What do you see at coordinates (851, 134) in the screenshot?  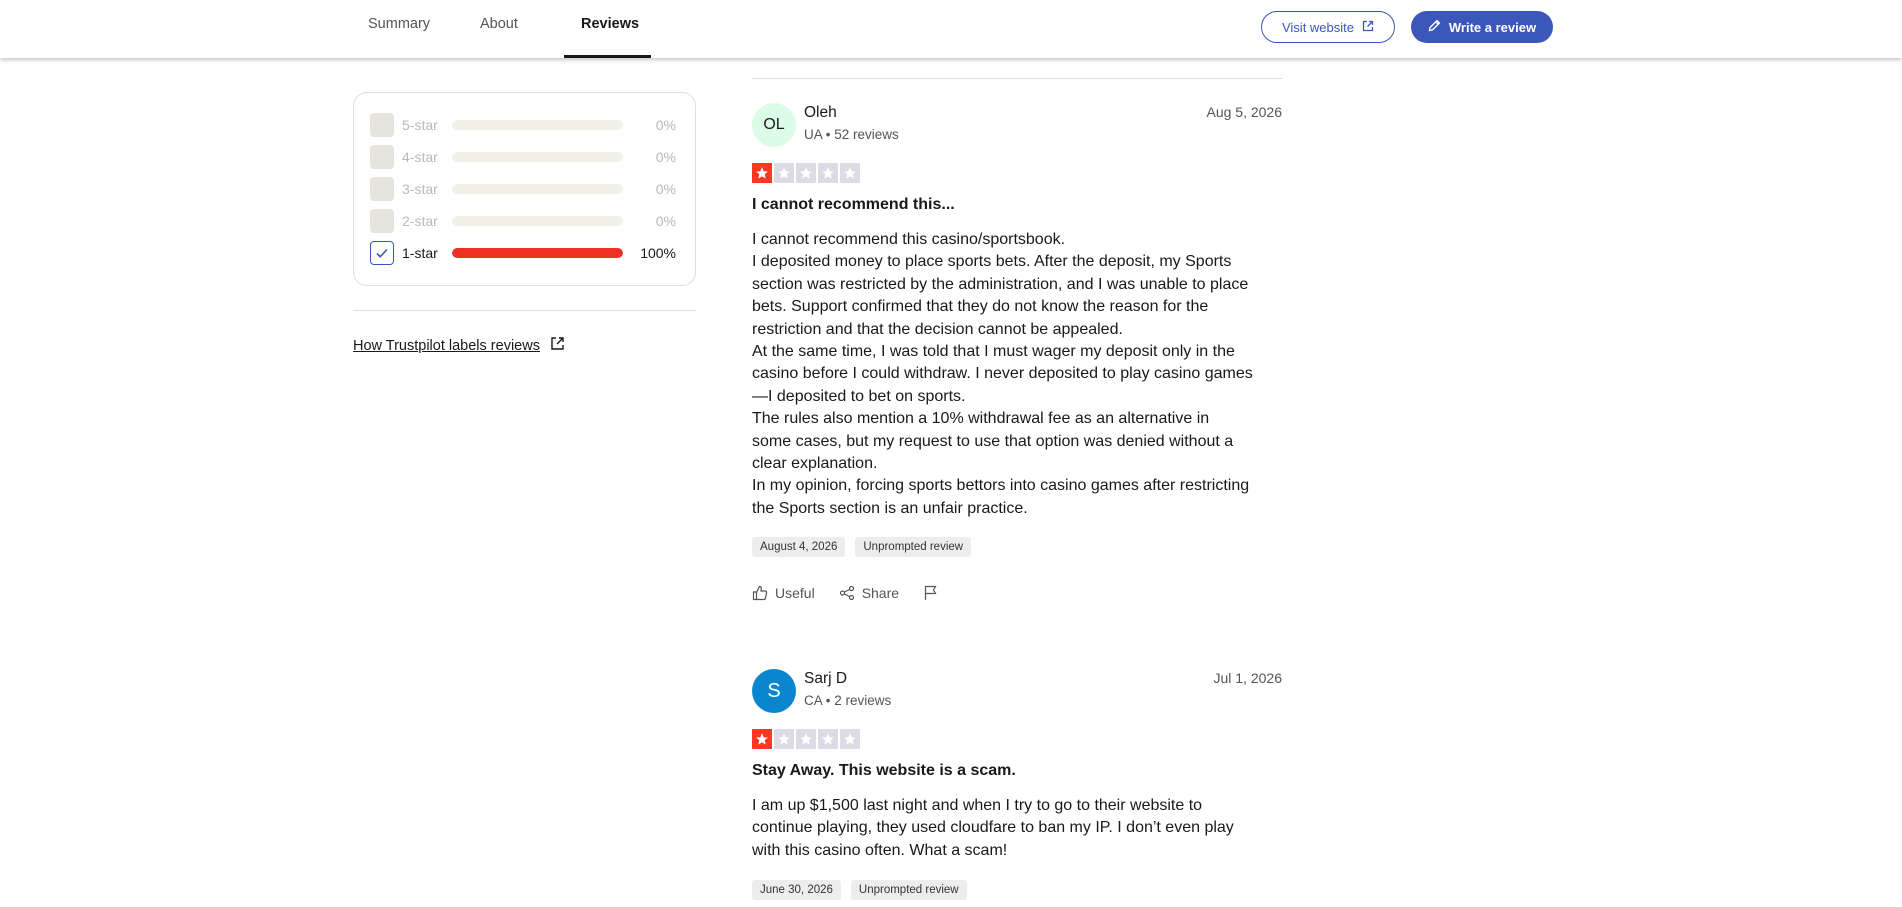 I see `reviewer-meta: UA • 52 reviews` at bounding box center [851, 134].